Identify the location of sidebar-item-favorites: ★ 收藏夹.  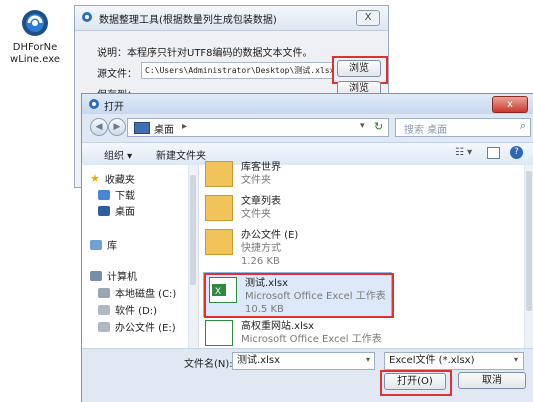
(112, 178).